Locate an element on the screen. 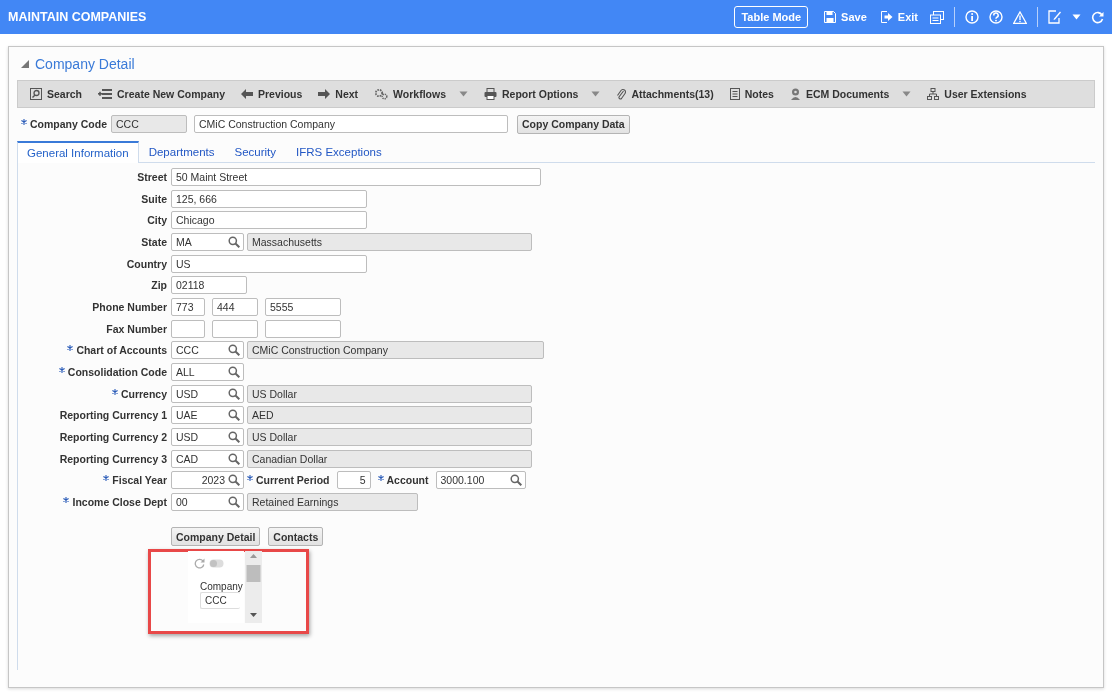  description-field: CMiC Construction Company is located at coordinates (395, 350).